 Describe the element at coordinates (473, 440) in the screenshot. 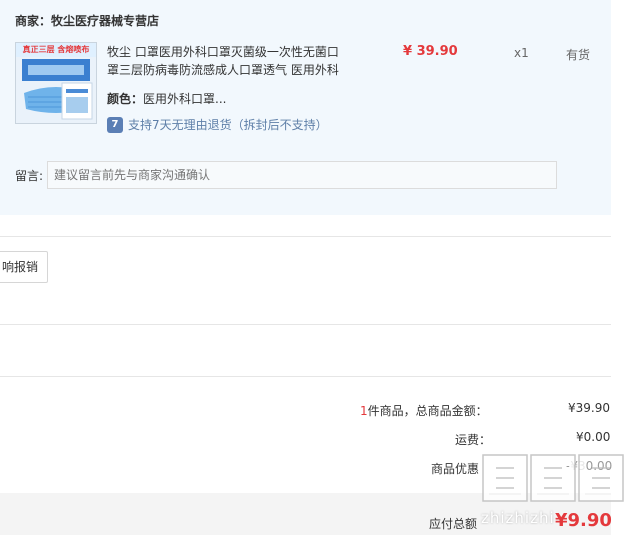

I see `shipping-label: 运费：` at that location.